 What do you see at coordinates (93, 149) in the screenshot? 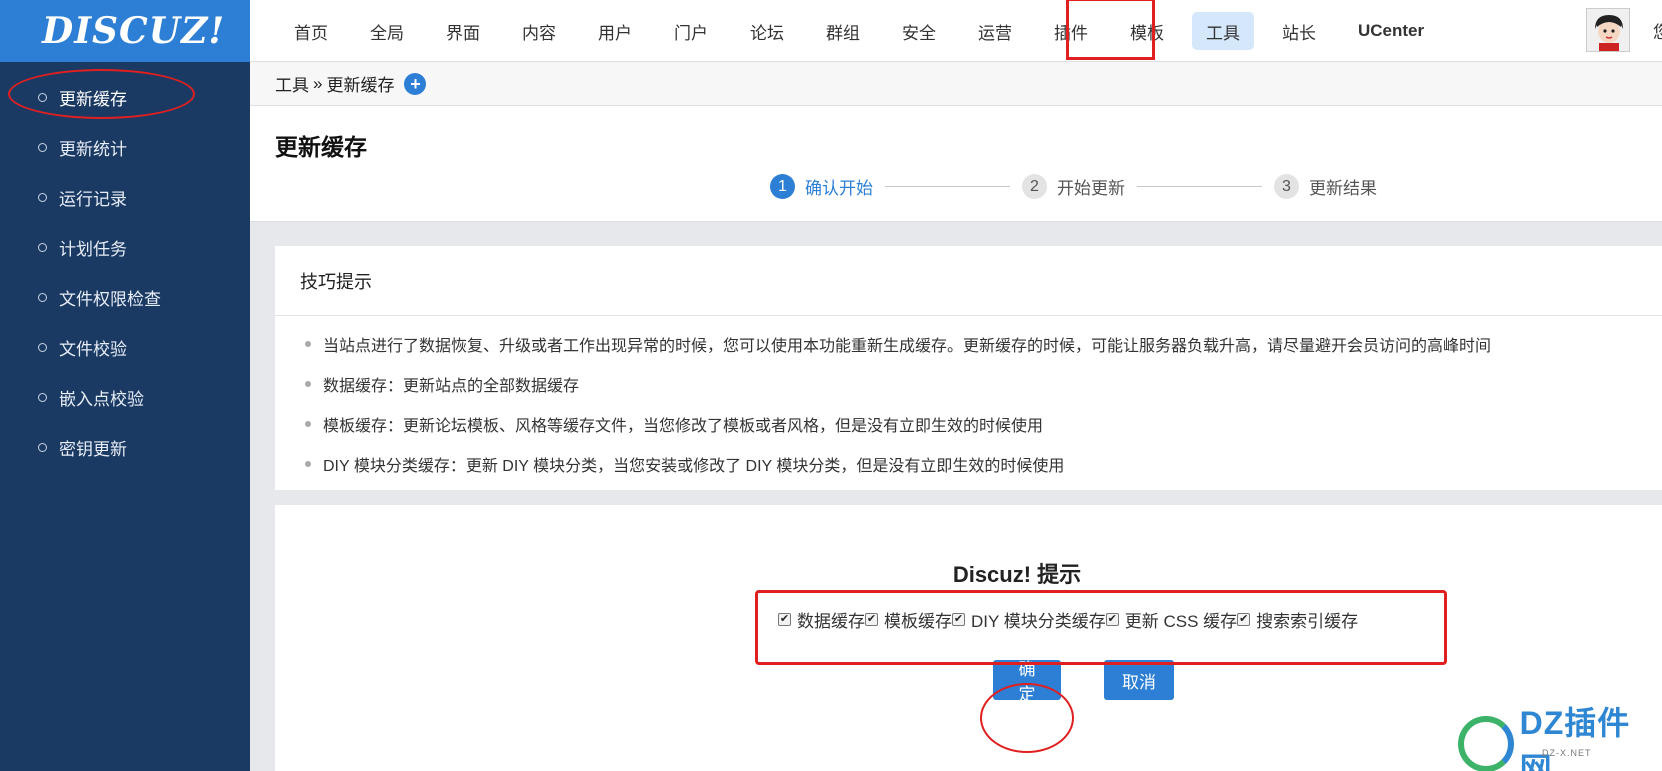
I see `sidebar-item-label: 更新统计` at bounding box center [93, 149].